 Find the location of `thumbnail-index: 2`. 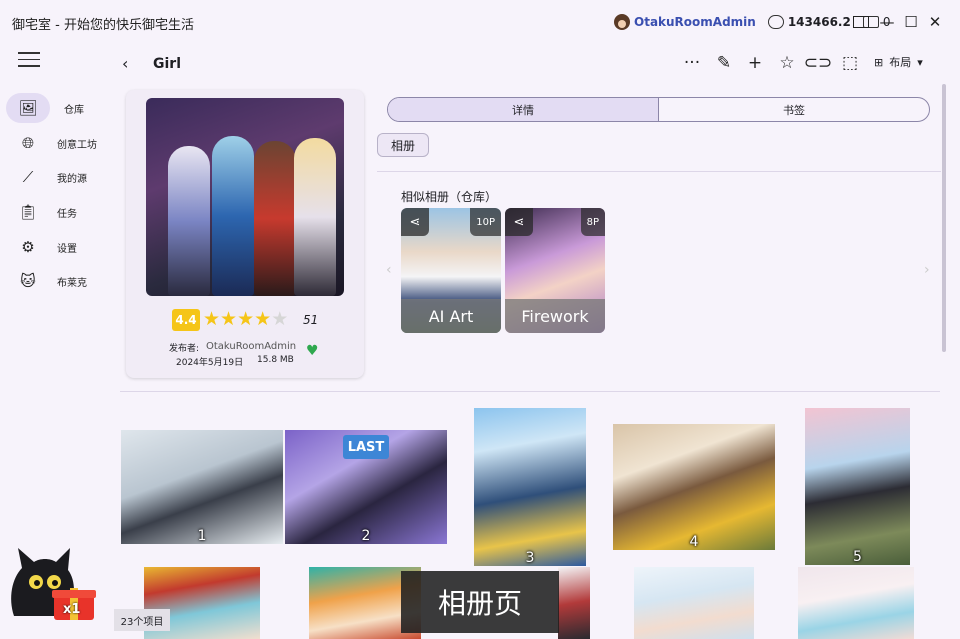

thumbnail-index: 2 is located at coordinates (366, 536).